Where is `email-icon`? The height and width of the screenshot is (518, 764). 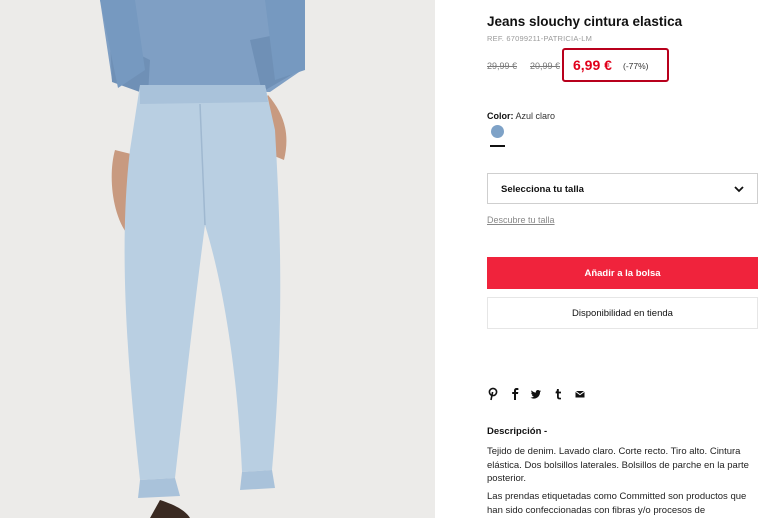
email-icon is located at coordinates (580, 394).